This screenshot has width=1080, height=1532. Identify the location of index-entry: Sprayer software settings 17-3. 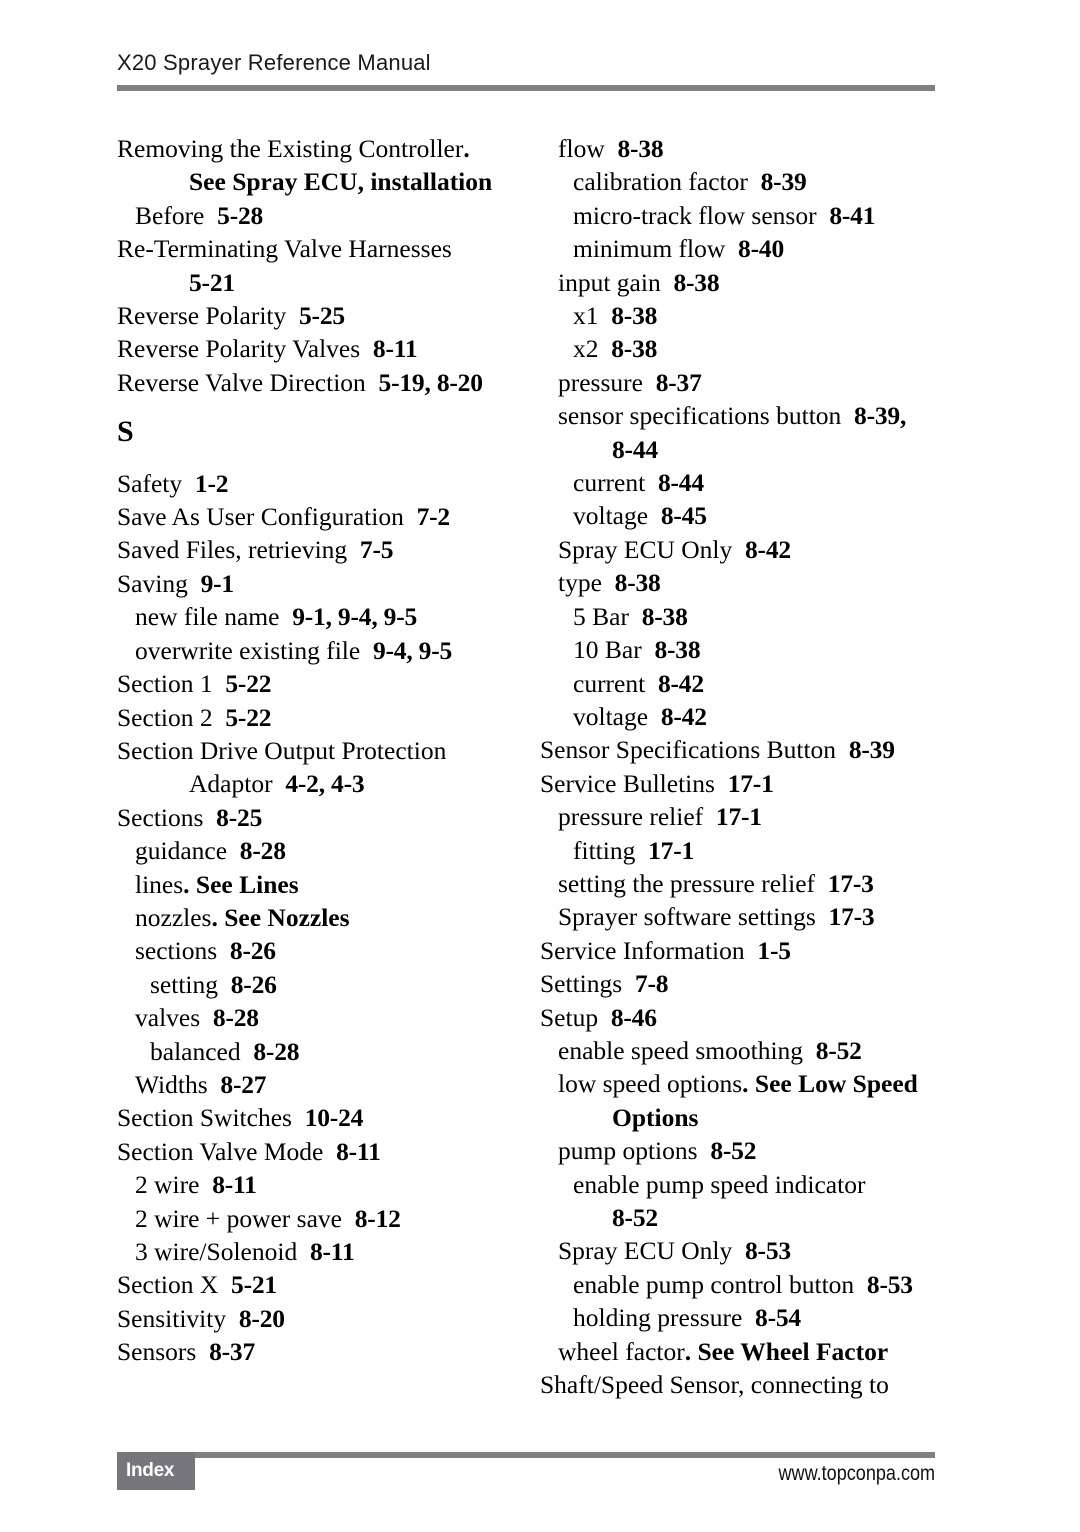
(746, 916).